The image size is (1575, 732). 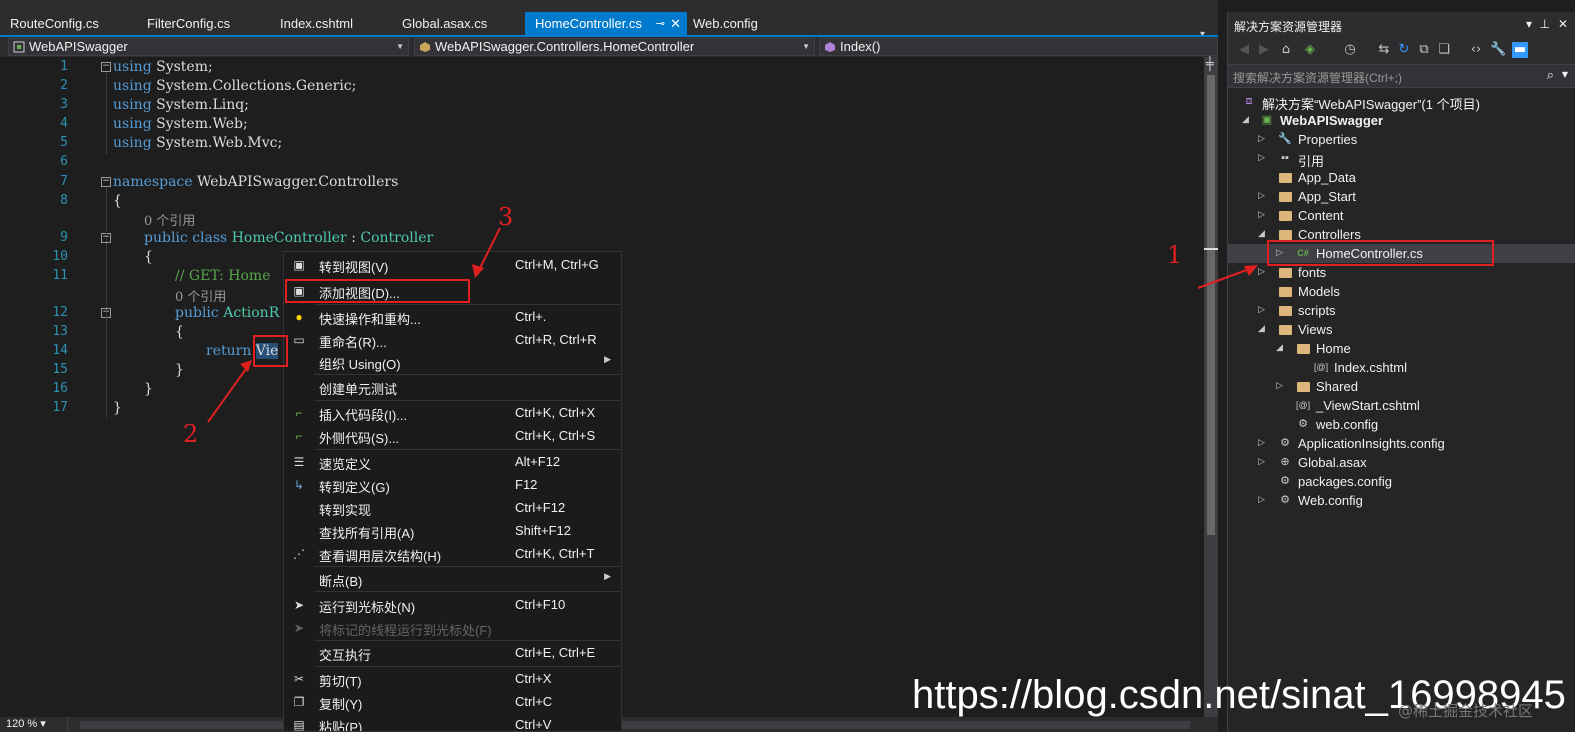 What do you see at coordinates (37, 724) in the screenshot?
I see `zoom-dropdown: 120 % ▾` at bounding box center [37, 724].